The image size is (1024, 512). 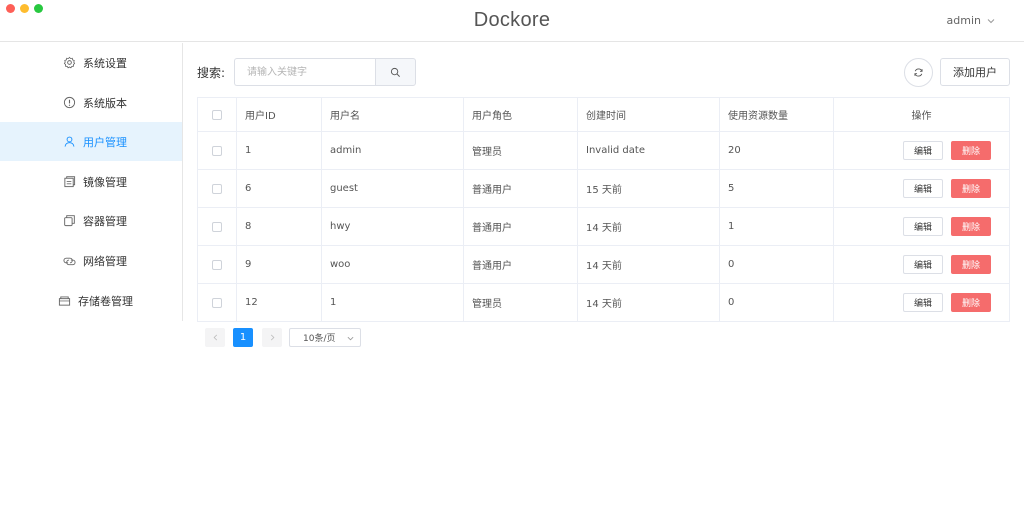 I want to click on cell-created: 15 天前, so click(x=649, y=188).